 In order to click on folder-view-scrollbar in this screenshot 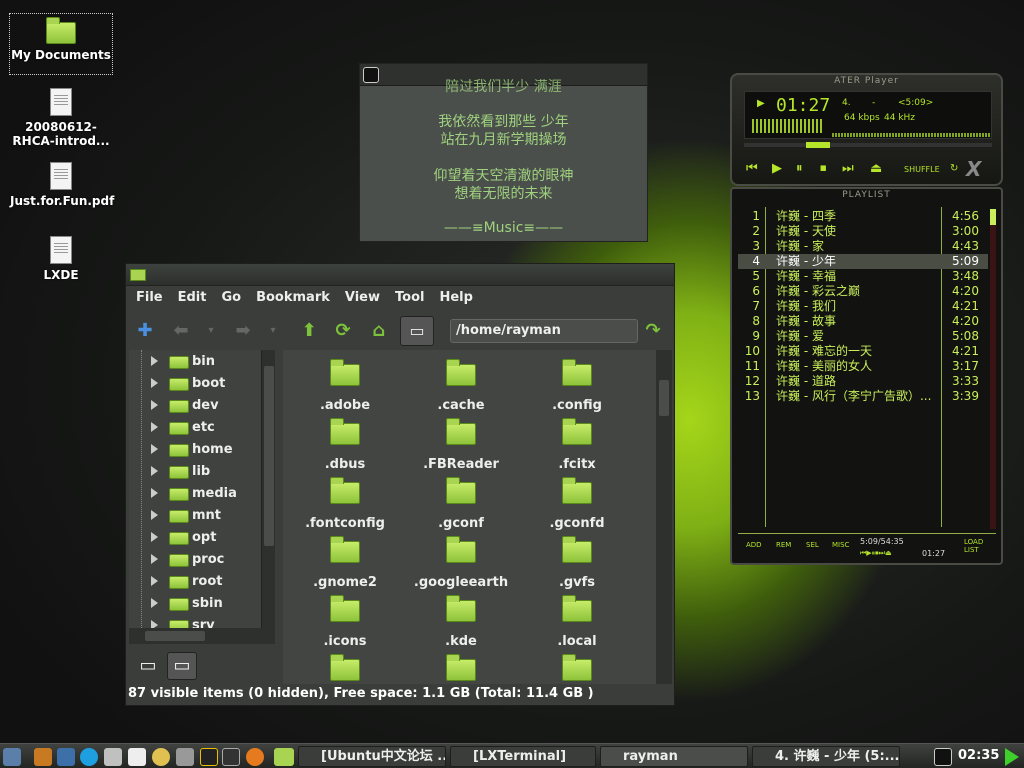, I will do `click(664, 517)`.